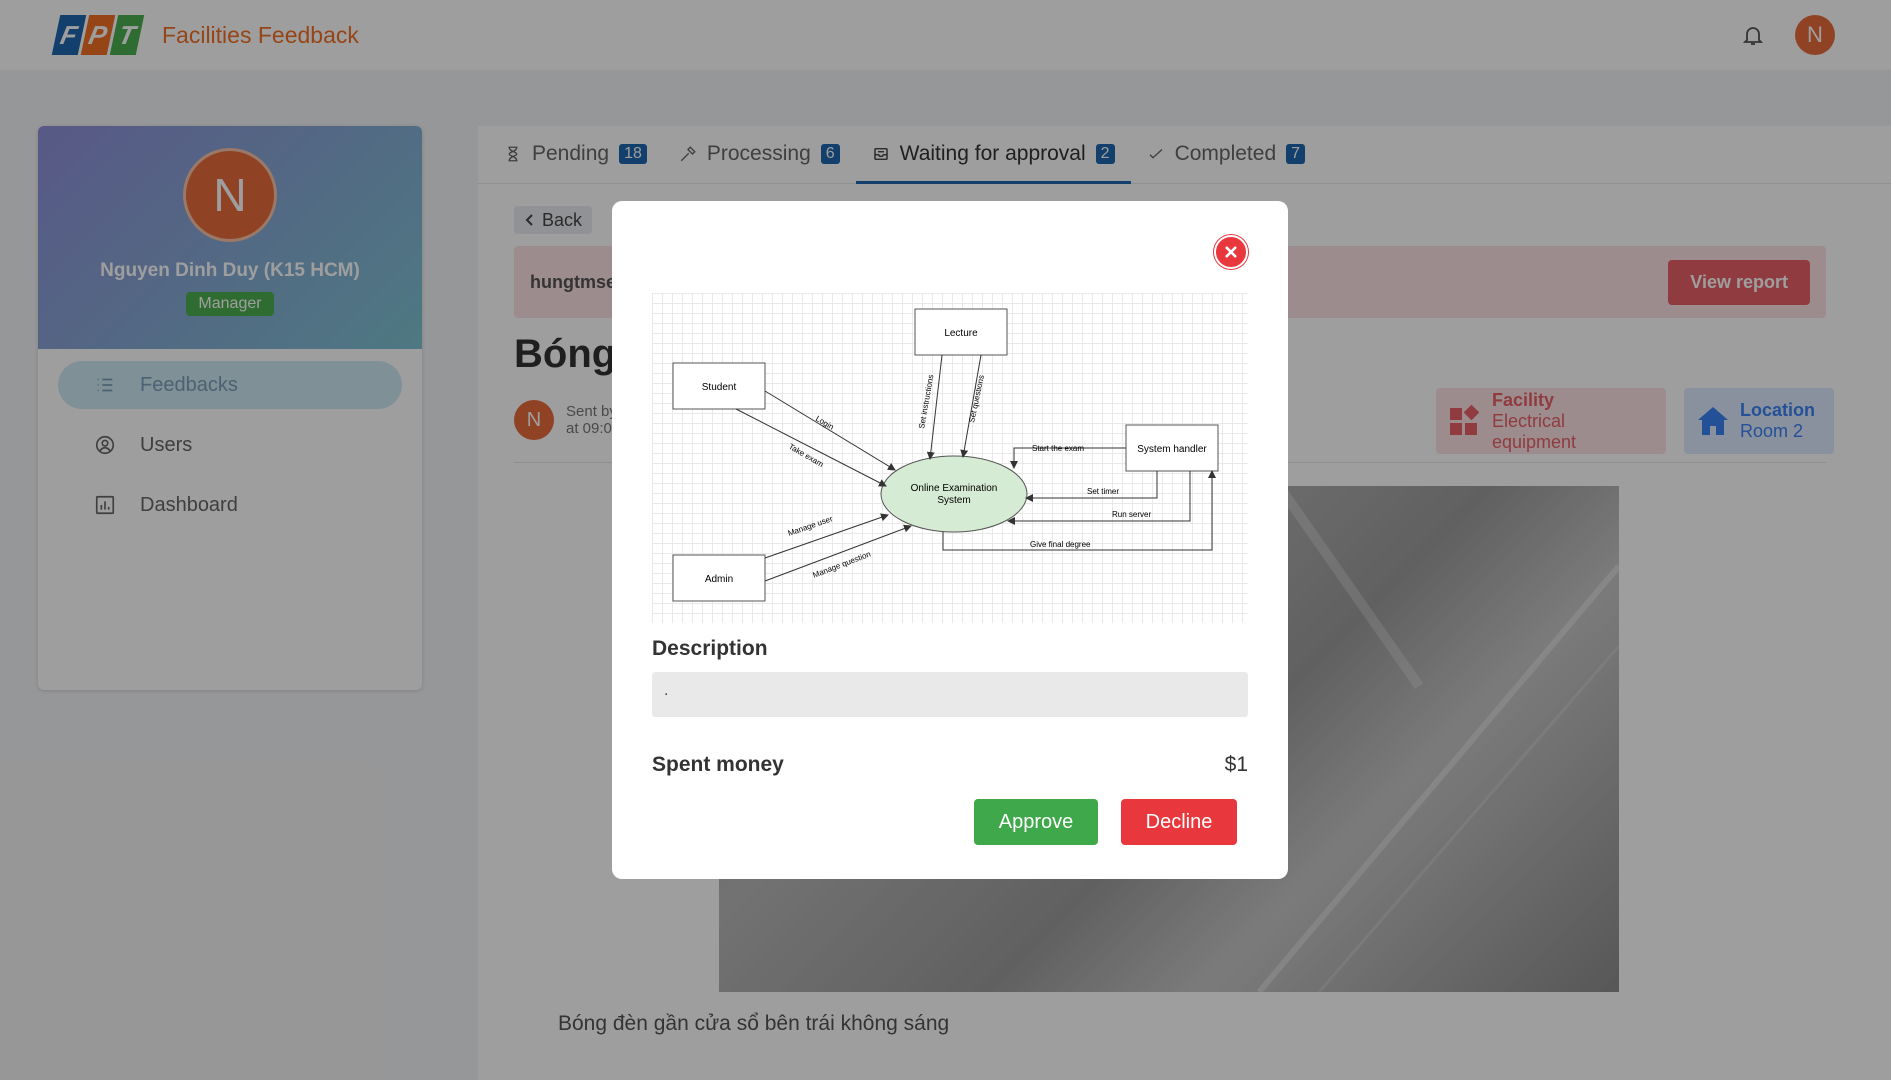 This screenshot has height=1080, width=1891. I want to click on edge-set-instructions-label: Set instructions, so click(926, 401).